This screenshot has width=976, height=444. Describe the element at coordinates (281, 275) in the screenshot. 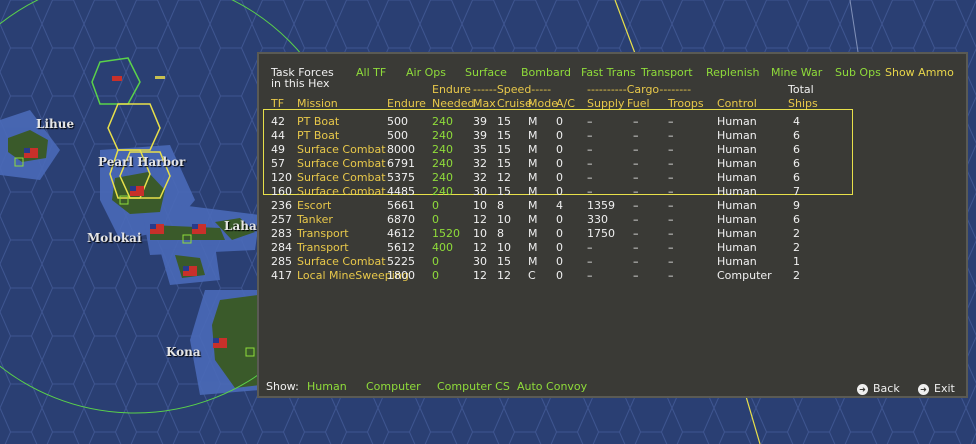

I see `cell-tf: 417` at that location.